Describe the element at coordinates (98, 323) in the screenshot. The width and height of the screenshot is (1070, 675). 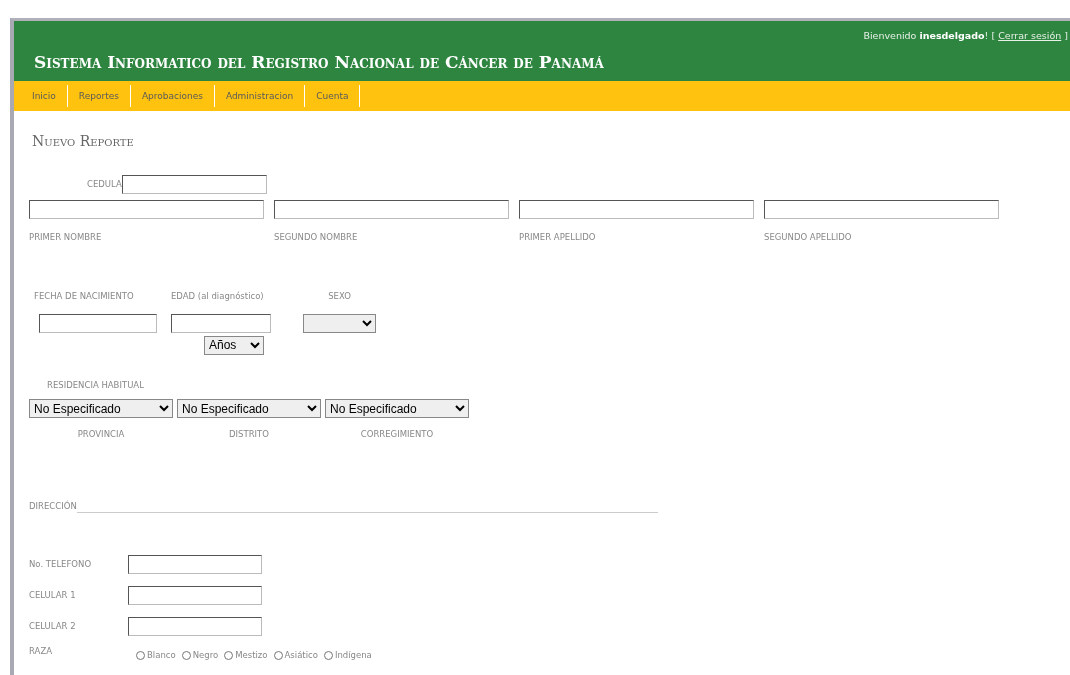
I see `date-field` at that location.